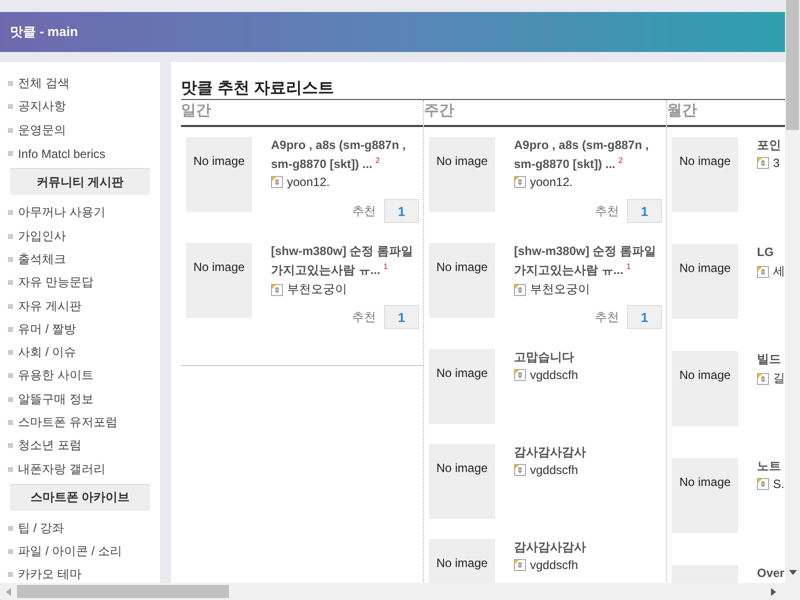 Image resolution: width=800 pixels, height=600 pixels. What do you see at coordinates (400, 591) in the screenshot?
I see `horizontal-scrollbar` at bounding box center [400, 591].